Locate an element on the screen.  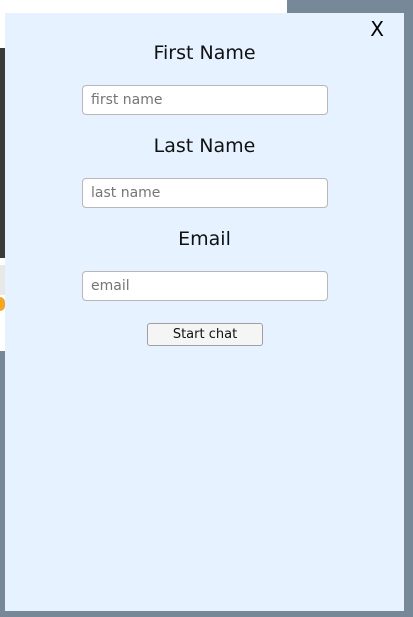
last-name-input is located at coordinates (205, 193).